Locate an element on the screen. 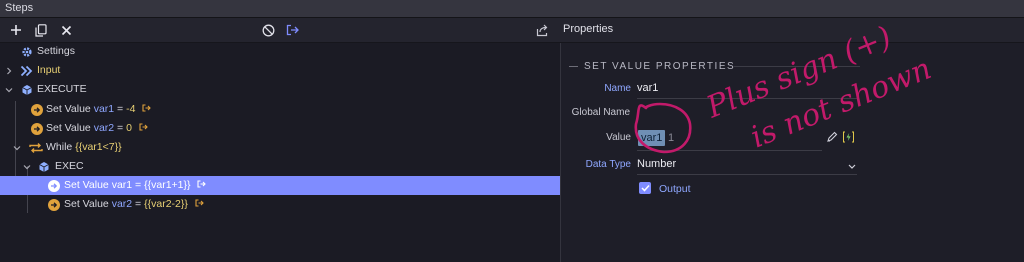 This screenshot has height=262, width=1024. ban-icon is located at coordinates (268, 30).